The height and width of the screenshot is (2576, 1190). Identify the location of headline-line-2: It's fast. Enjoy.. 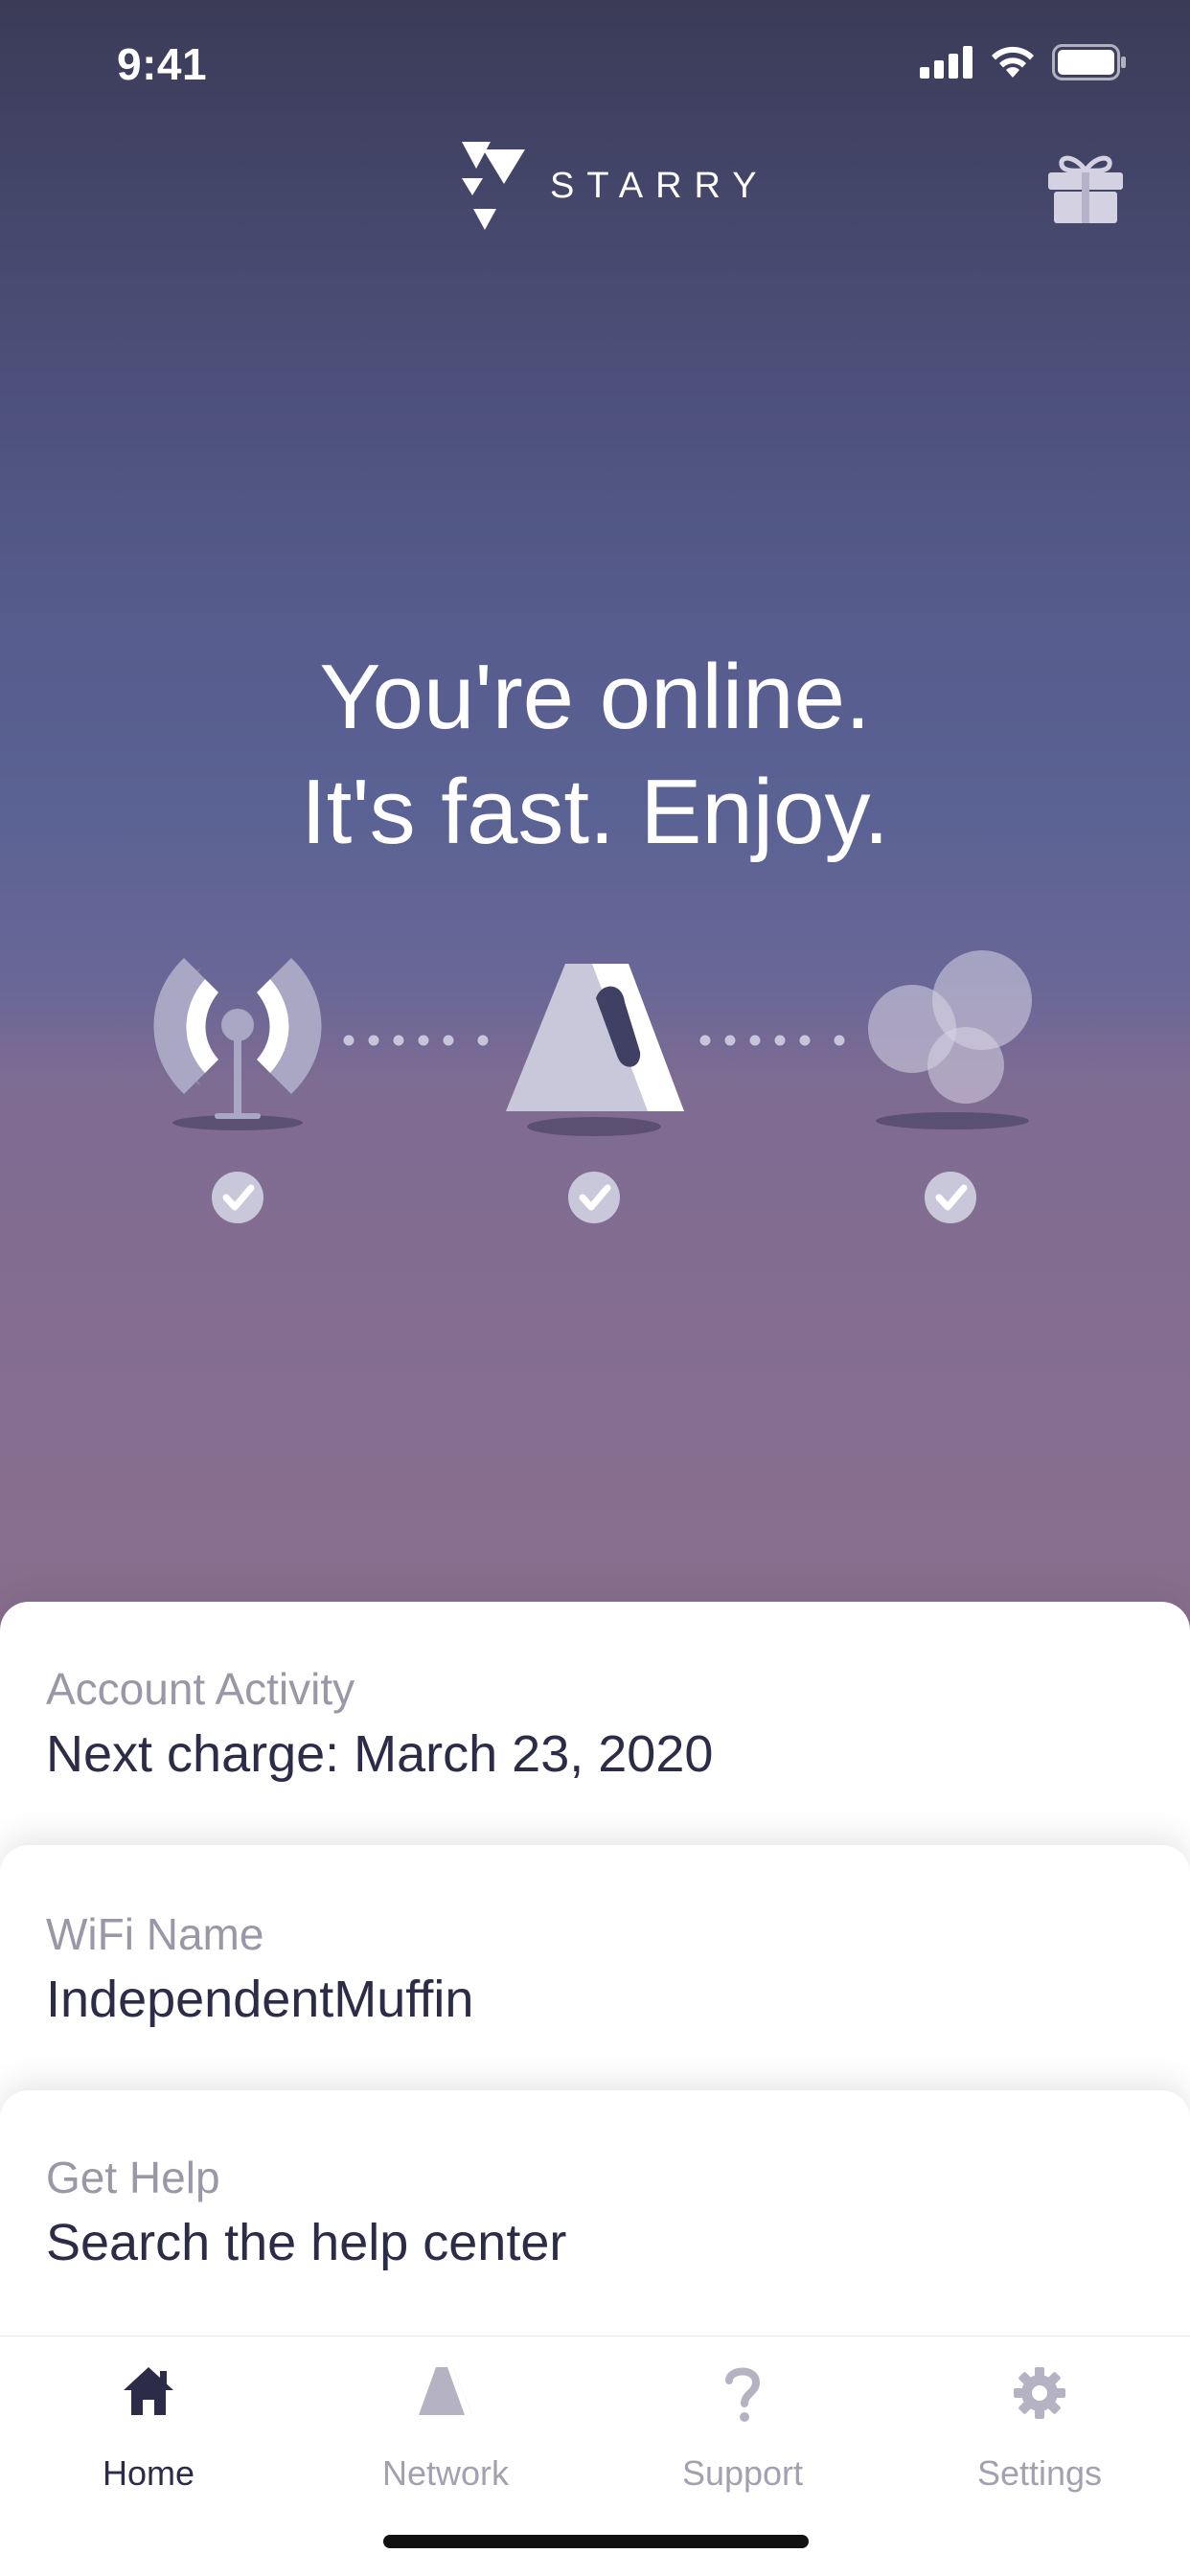
(595, 812).